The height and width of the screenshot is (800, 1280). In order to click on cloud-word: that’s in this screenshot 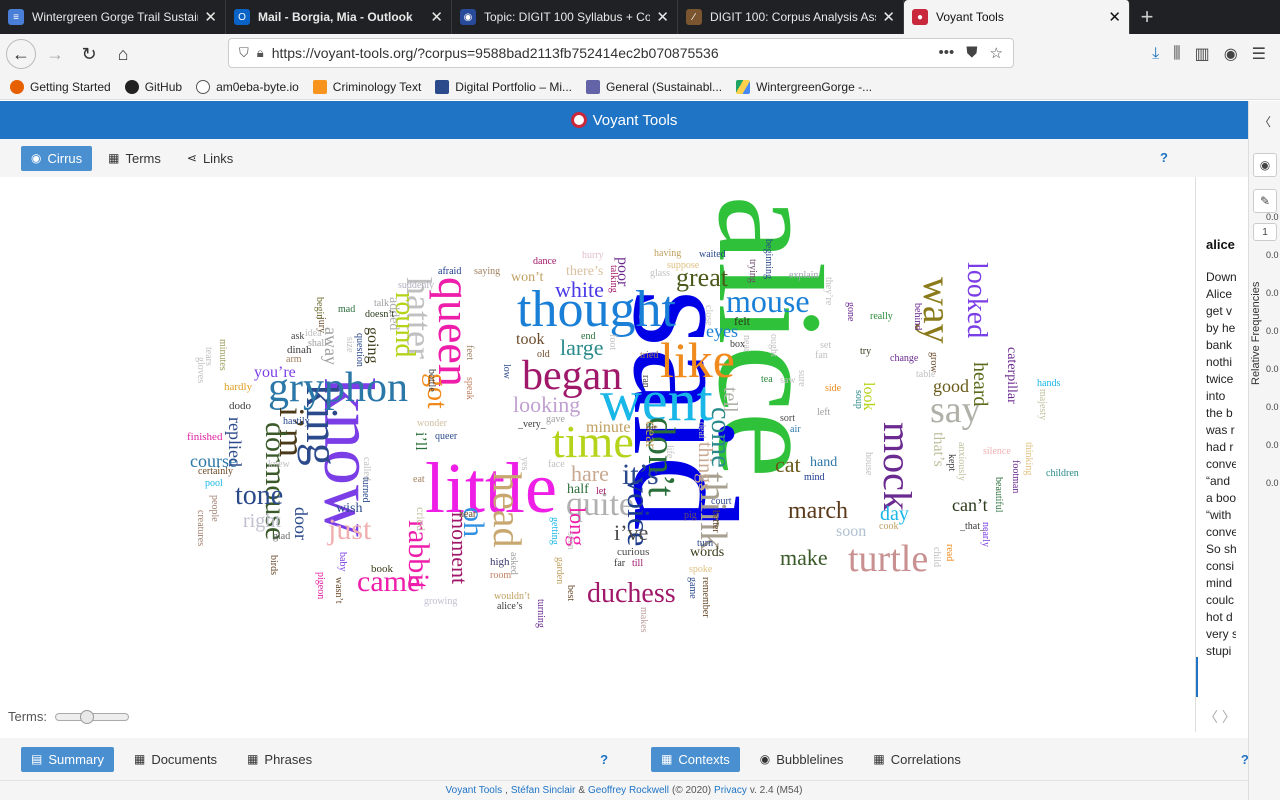, I will do `click(938, 449)`.